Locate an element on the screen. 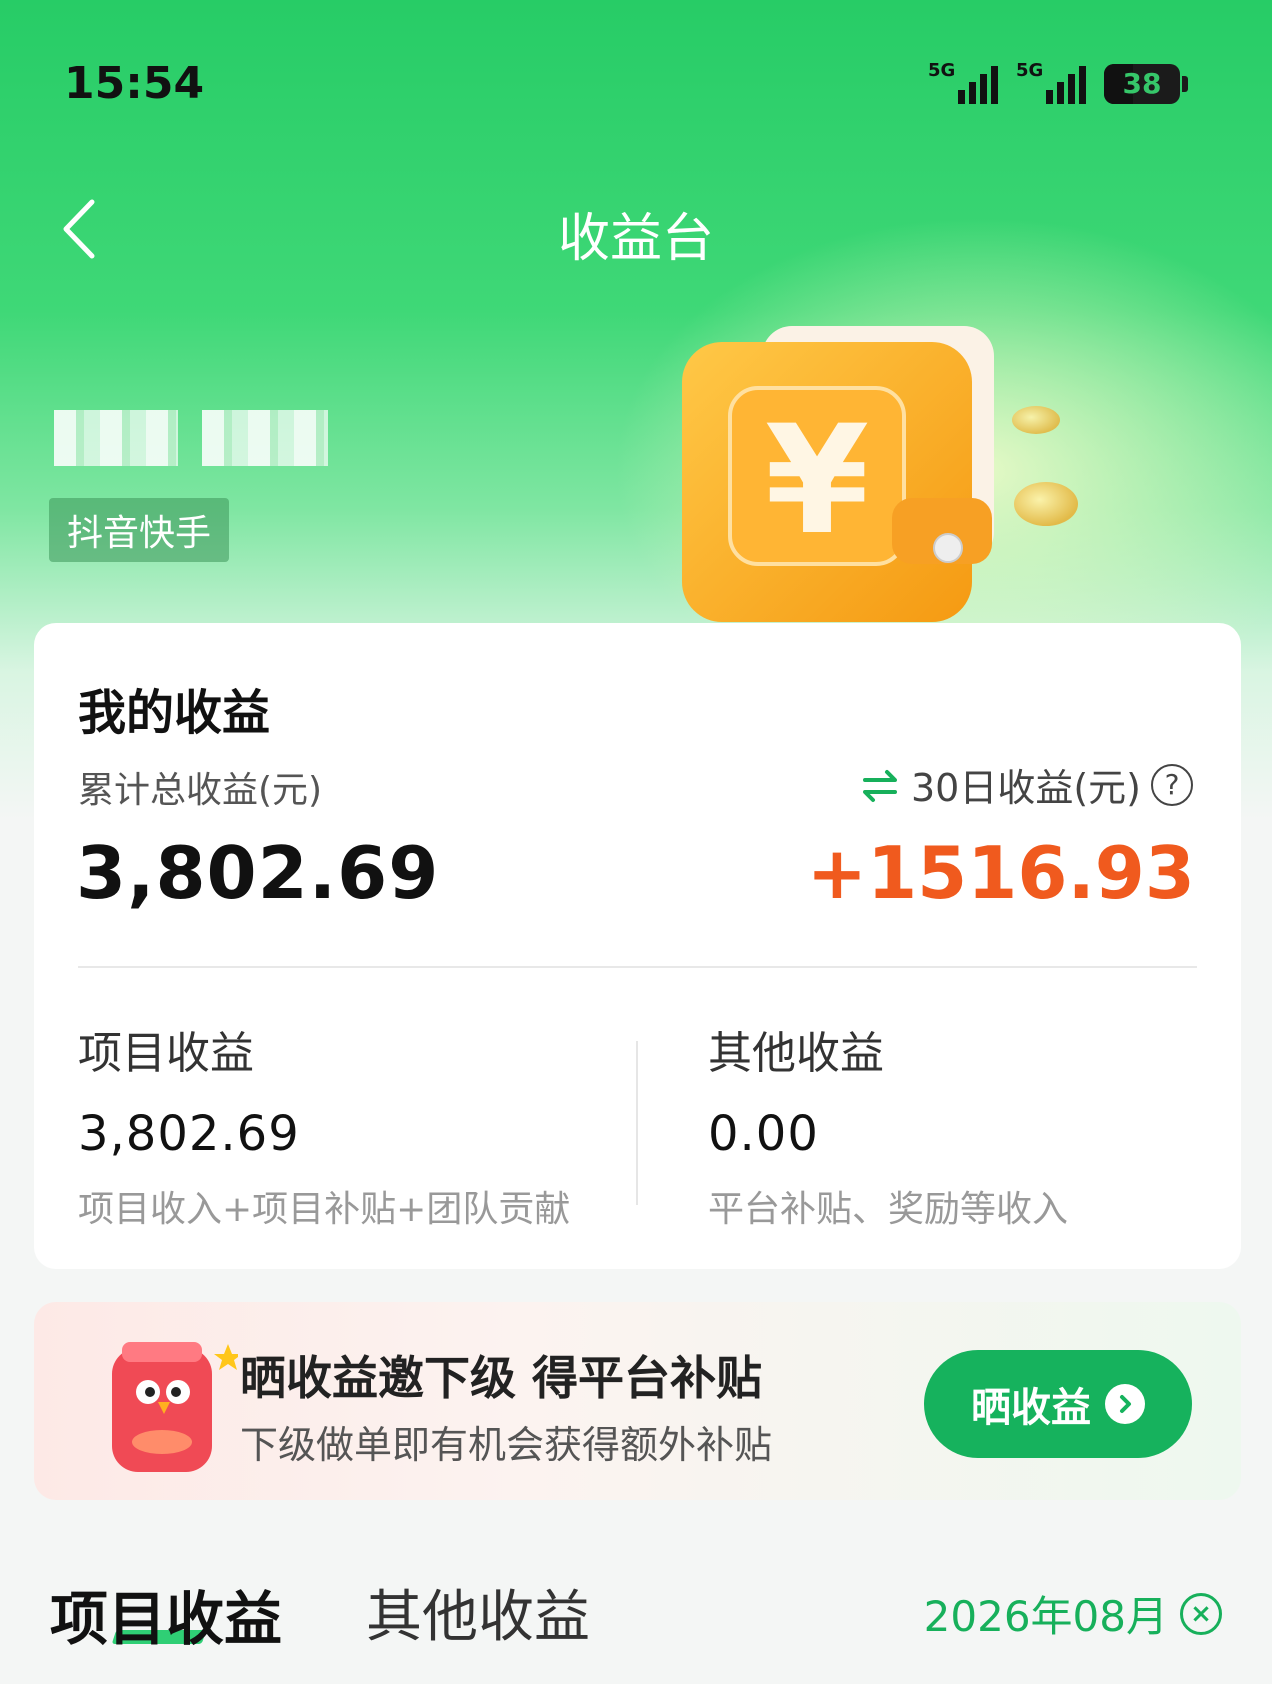 The image size is (1272, 1684). chevron-right-icon is located at coordinates (1125, 1404).